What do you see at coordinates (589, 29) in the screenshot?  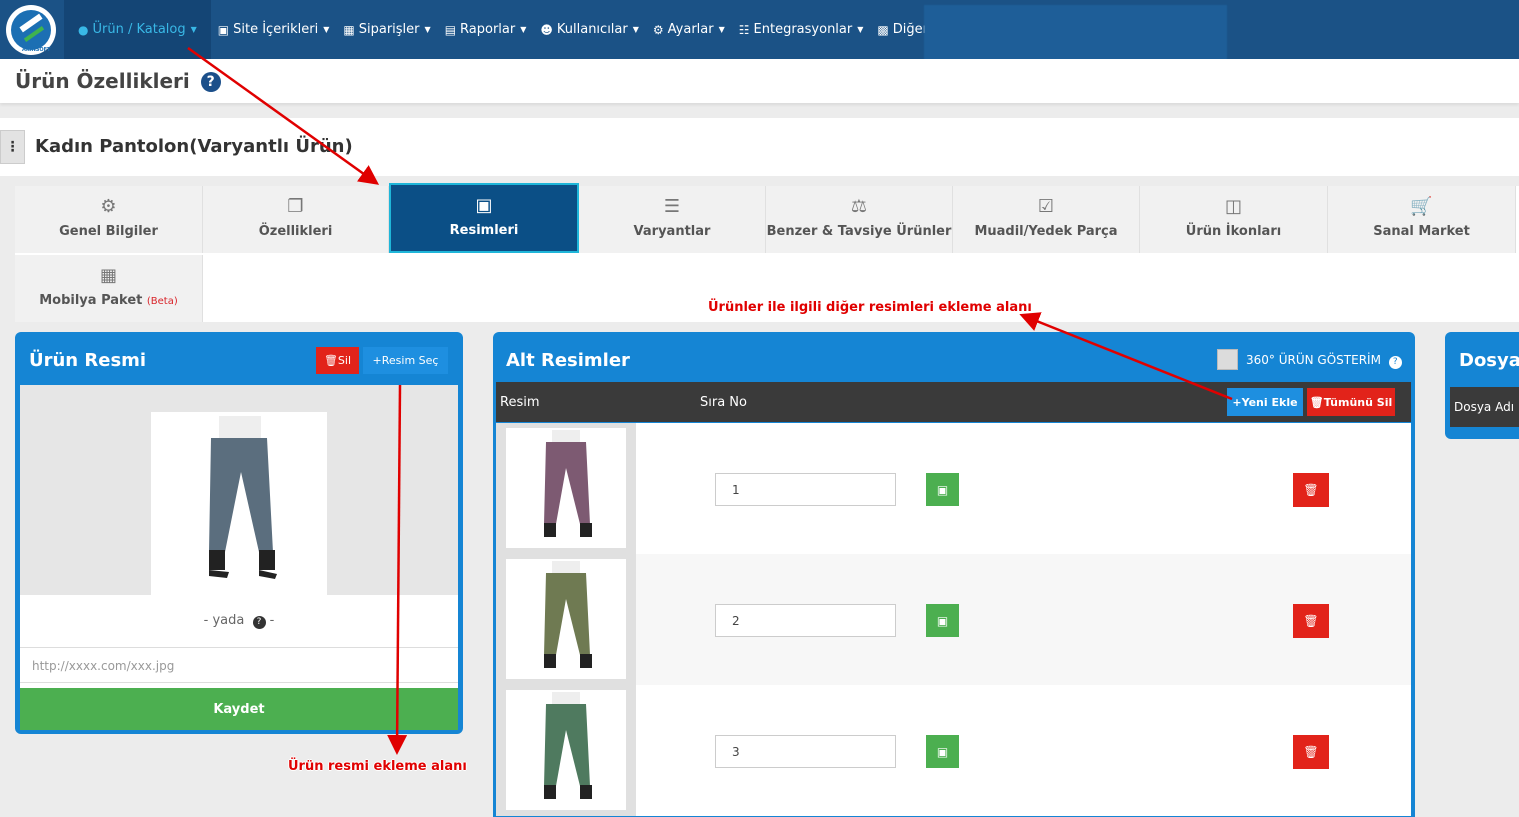 I see `nav-item-kullanicilar: ☻ Kullanıcılar ▼` at bounding box center [589, 29].